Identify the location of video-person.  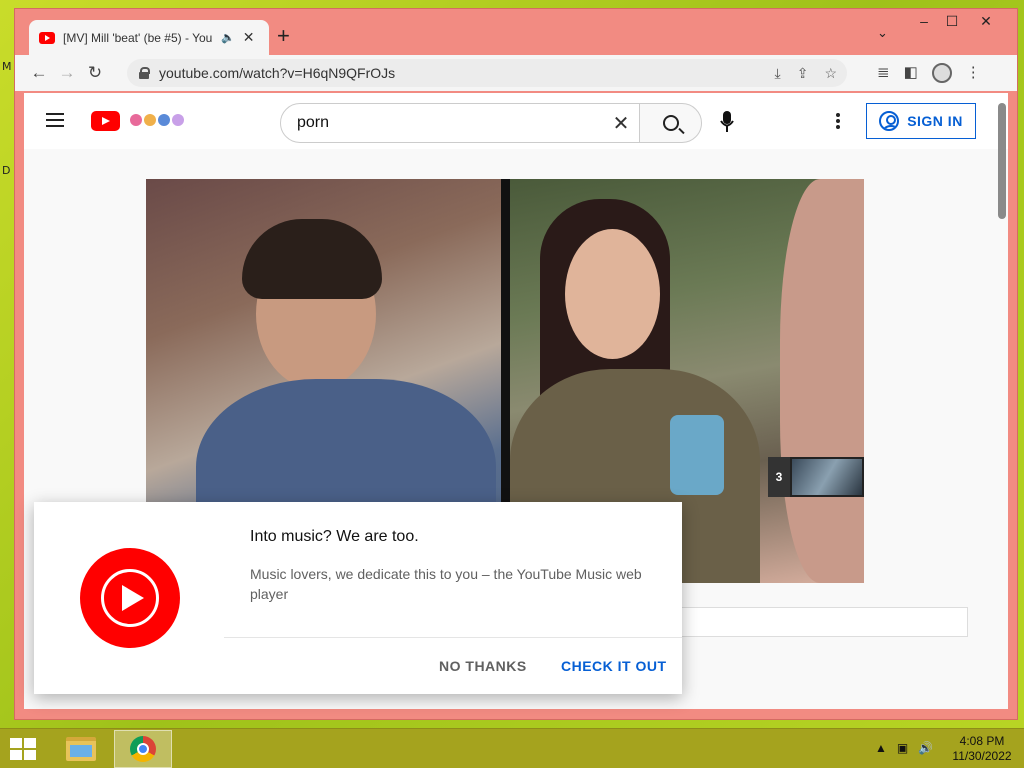
(612, 294).